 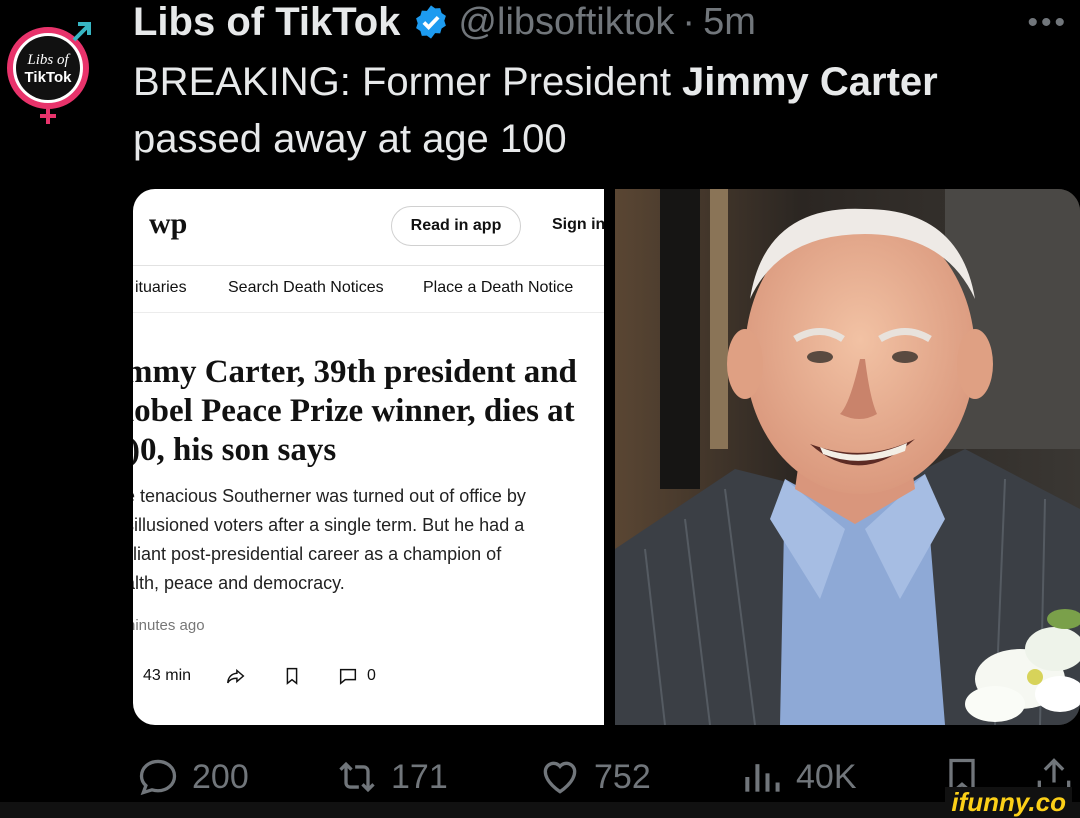 I want to click on like-button: 752, so click(x=594, y=777).